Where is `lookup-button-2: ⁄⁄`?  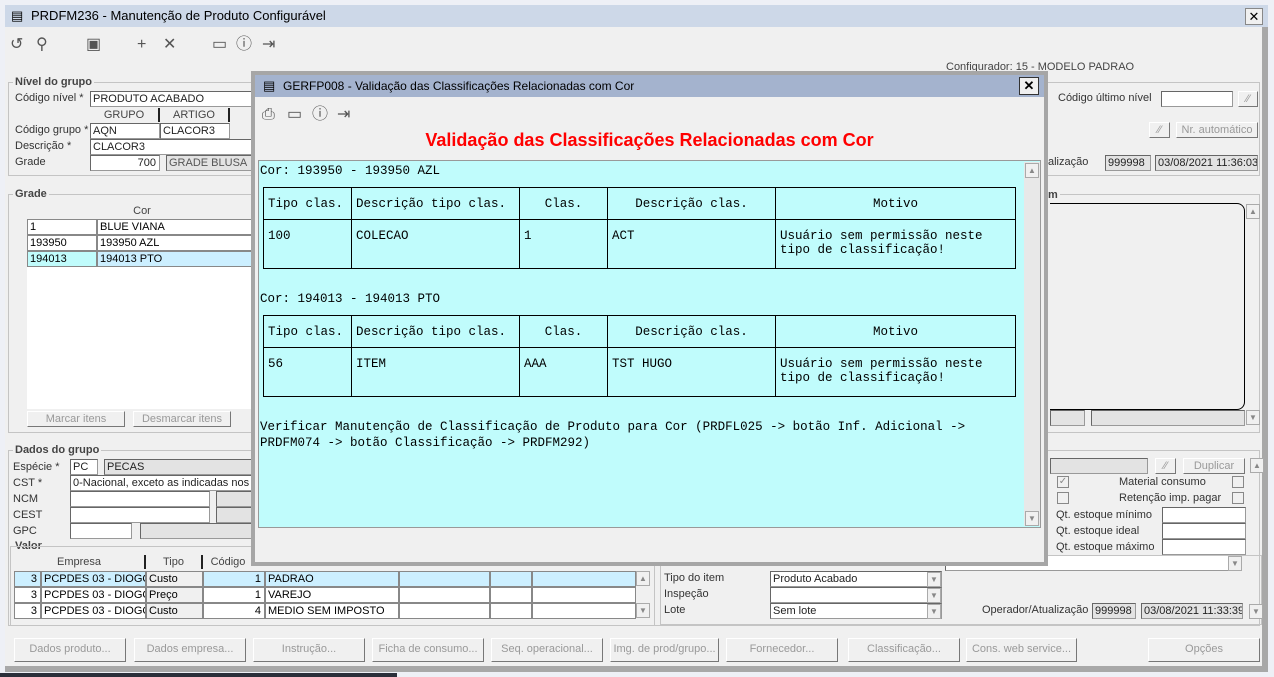
lookup-button-2: ⁄⁄ is located at coordinates (1159, 130).